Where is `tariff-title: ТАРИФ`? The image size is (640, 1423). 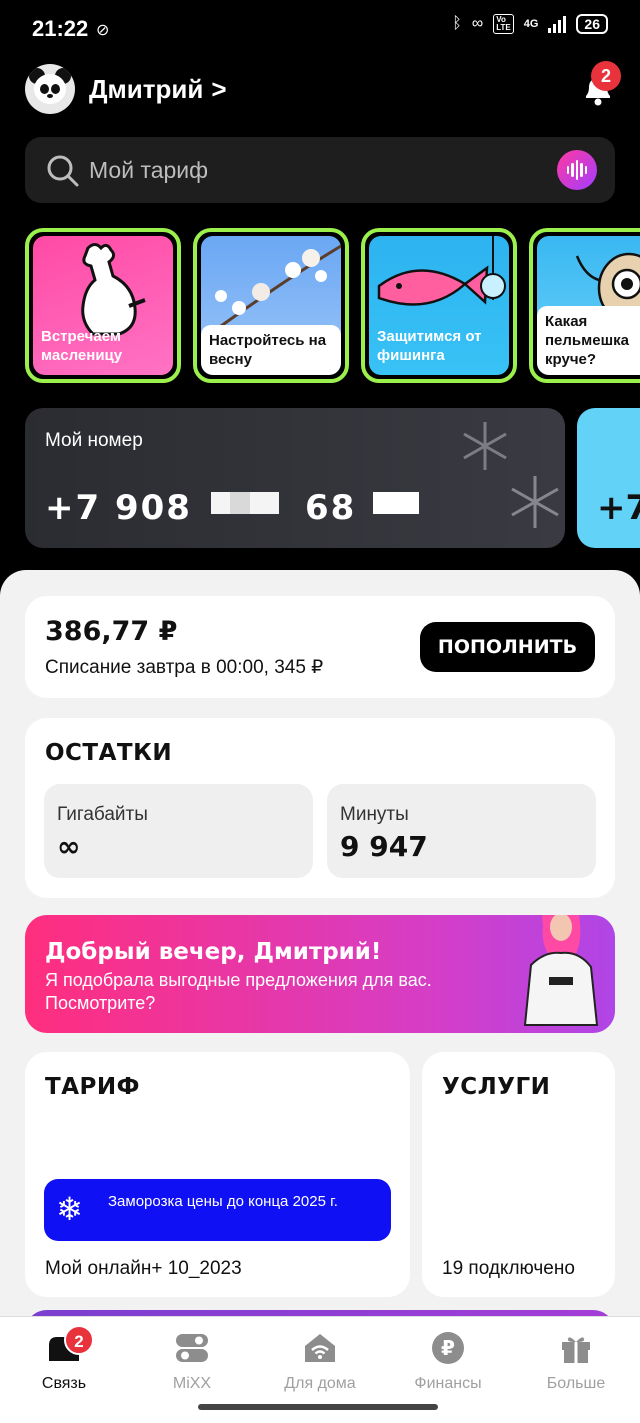 tariff-title: ТАРИФ is located at coordinates (92, 1087).